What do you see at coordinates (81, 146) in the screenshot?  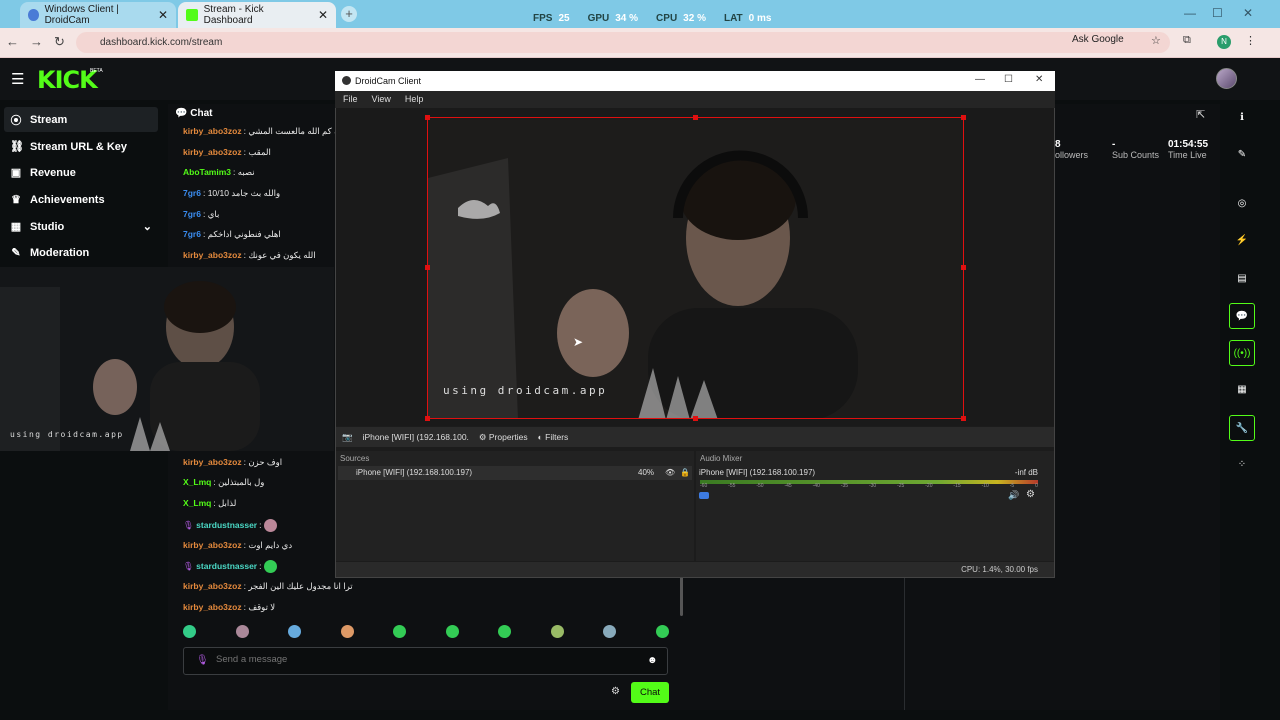 I see `sidebar-item-stream-url-key: ⛓ Stream URL & Key` at bounding box center [81, 146].